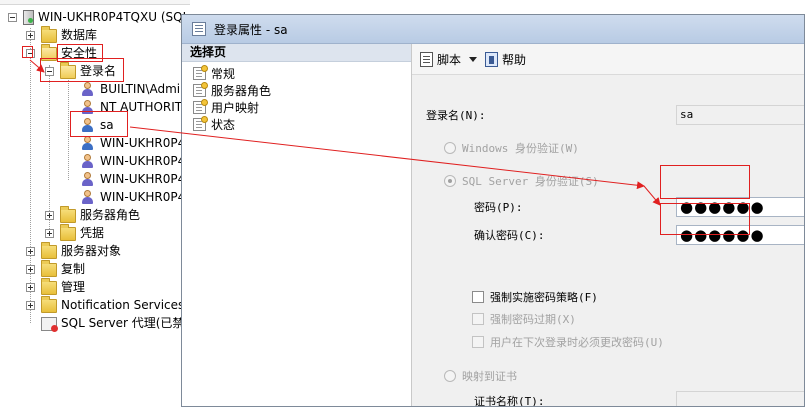 Image resolution: width=805 pixels, height=407 pixels. I want to click on enforce-policy-row: 强制实施密码策略(F), so click(535, 297).